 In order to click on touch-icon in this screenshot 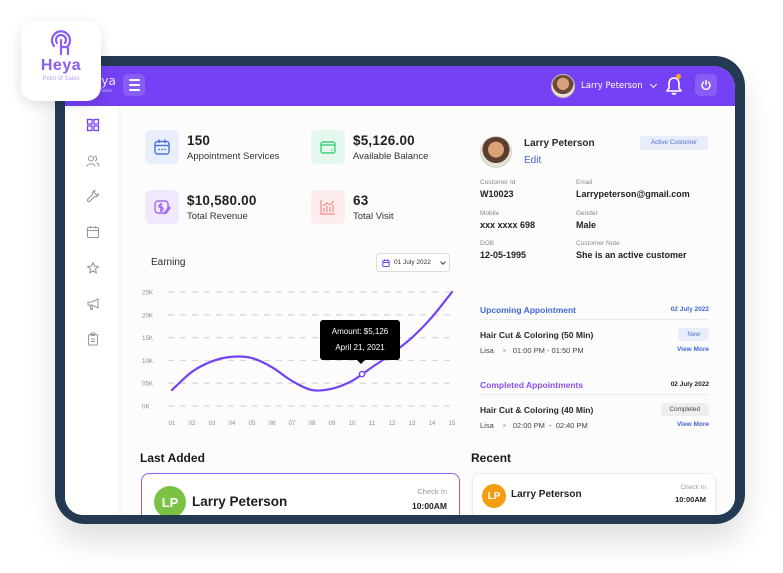, I will do `click(61, 43)`.